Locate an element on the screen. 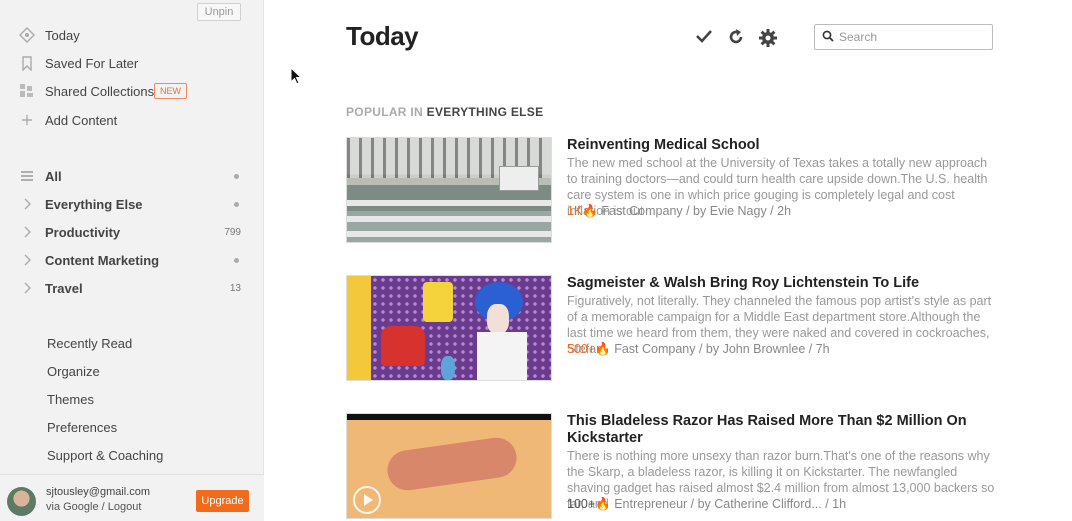 Image resolution: width=1072 pixels, height=521 pixels. refresh-button is located at coordinates (736, 38).